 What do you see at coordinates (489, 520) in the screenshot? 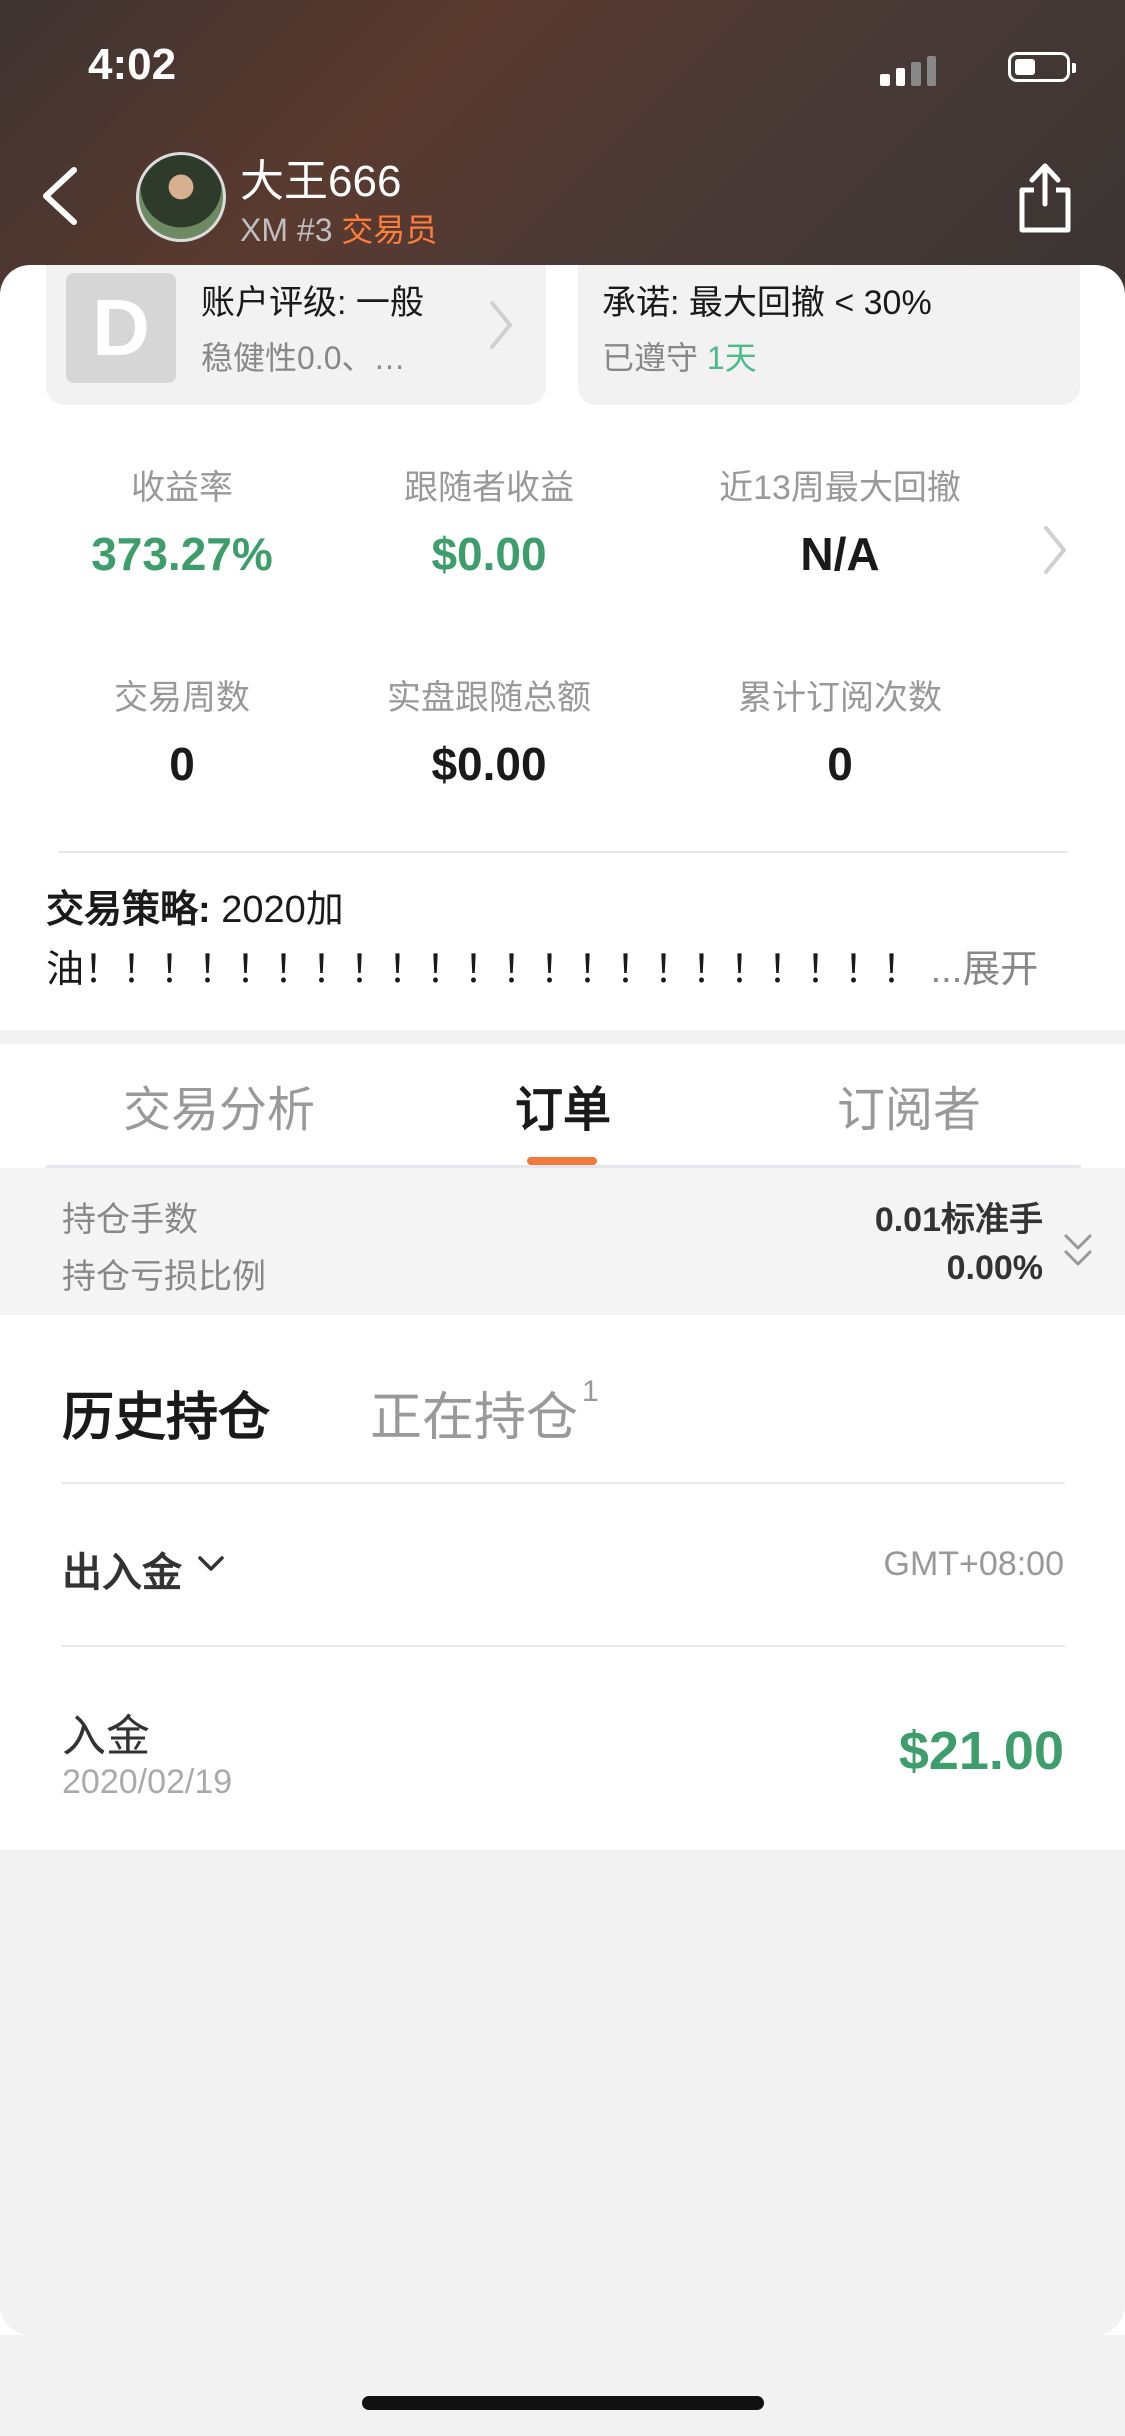
I see `stat-follower-profit: 跟随者收益 $0.00` at bounding box center [489, 520].